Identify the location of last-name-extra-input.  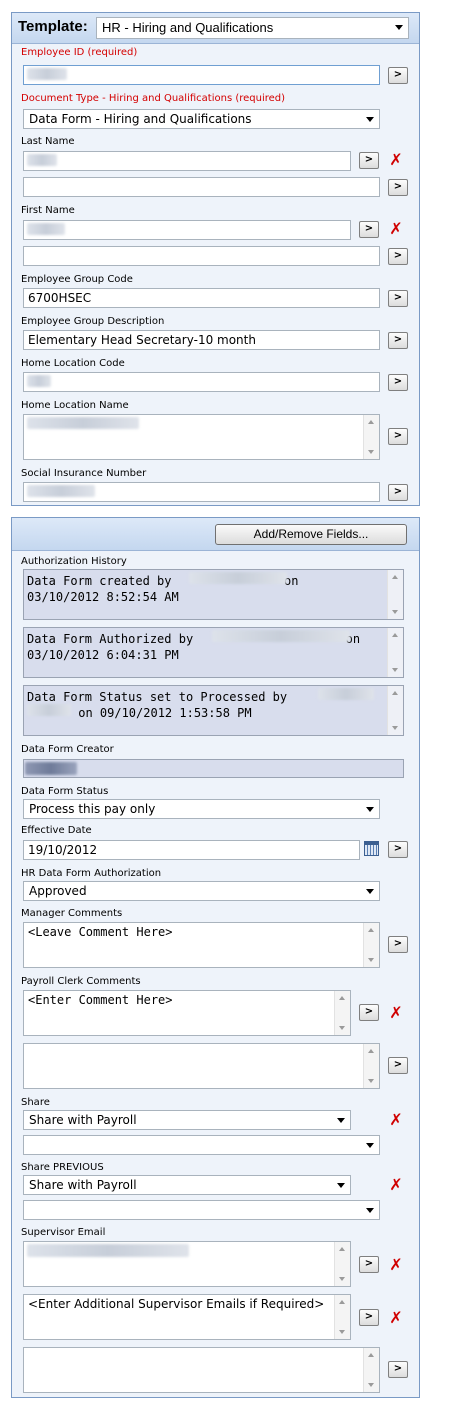
(201, 187).